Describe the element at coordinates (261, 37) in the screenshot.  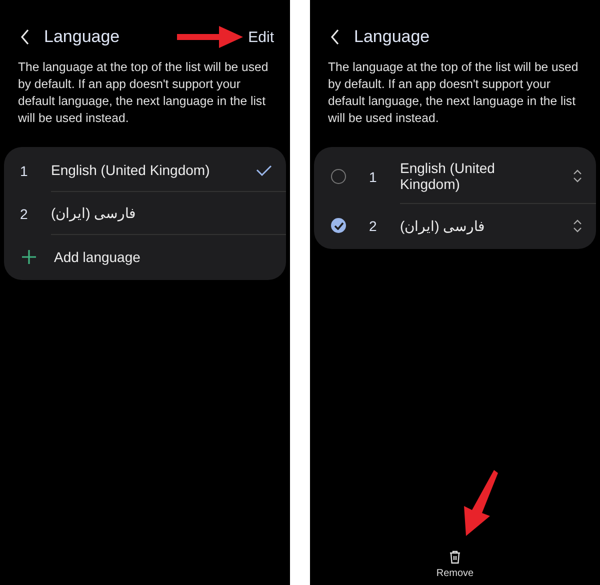
I see `edit-button: Edit` at that location.